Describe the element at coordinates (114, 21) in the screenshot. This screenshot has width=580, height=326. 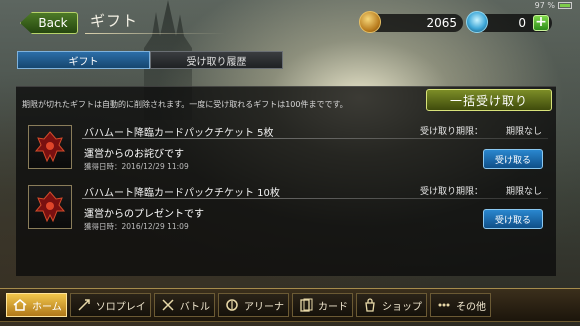
I see `page-title: ギフト` at that location.